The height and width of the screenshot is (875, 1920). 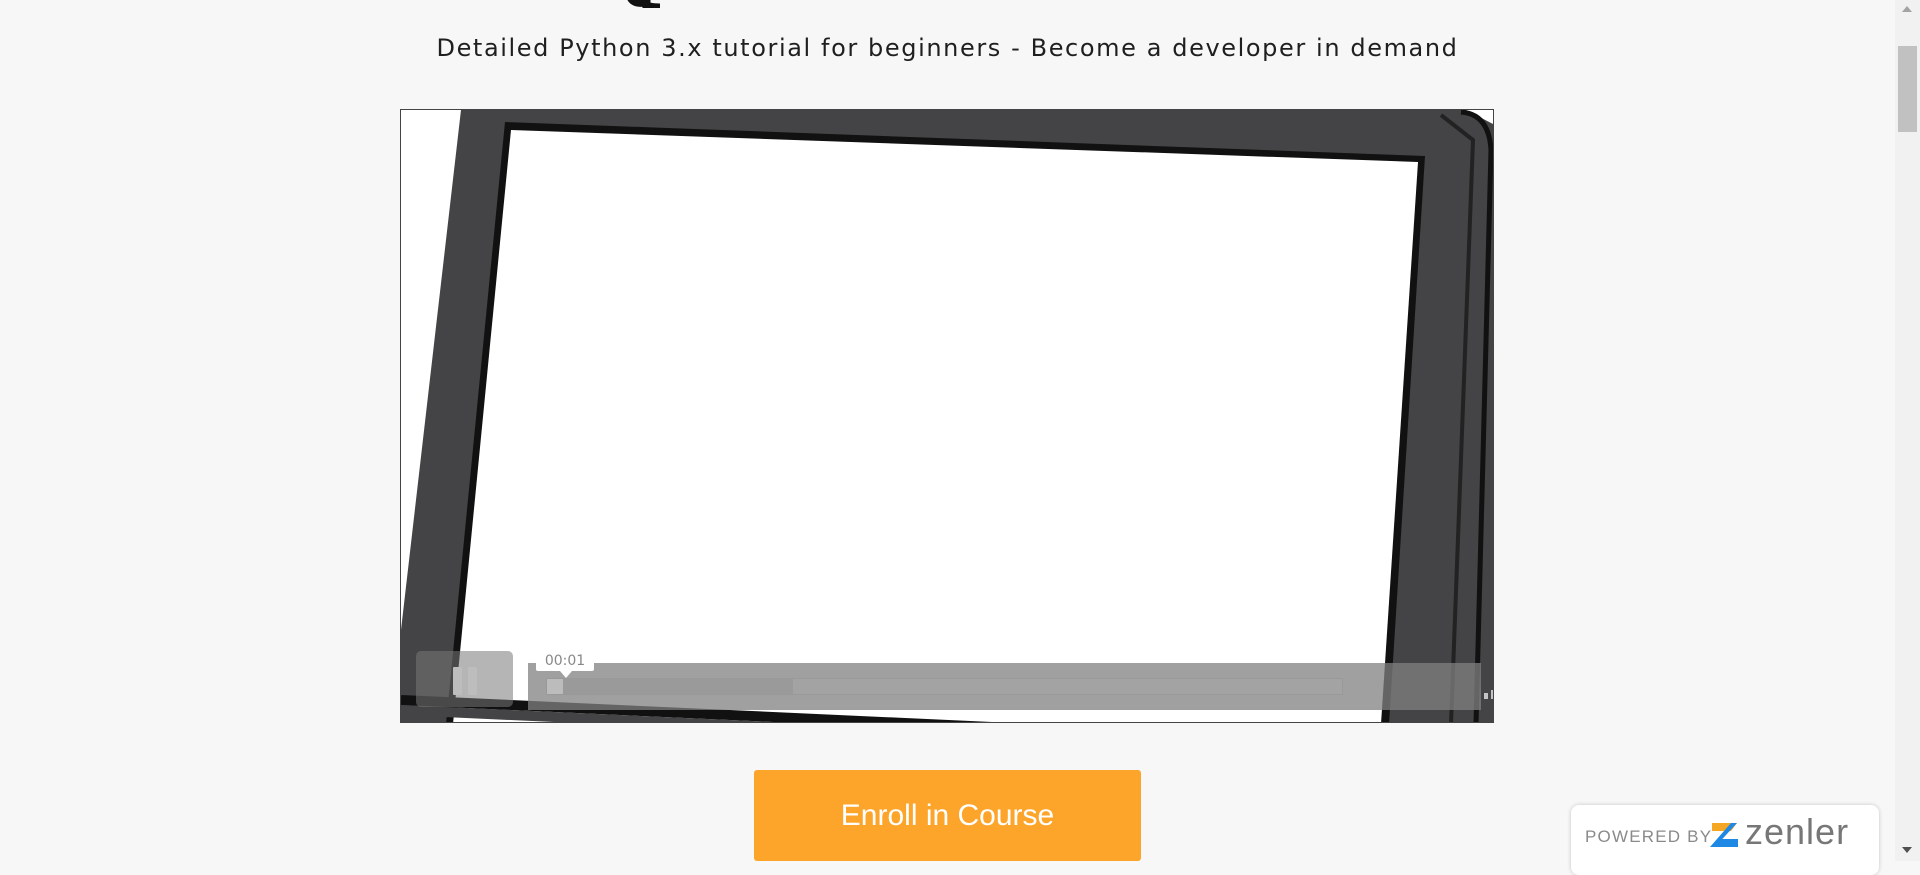 I want to click on scroll-down-arrow-icon, so click(x=1907, y=850).